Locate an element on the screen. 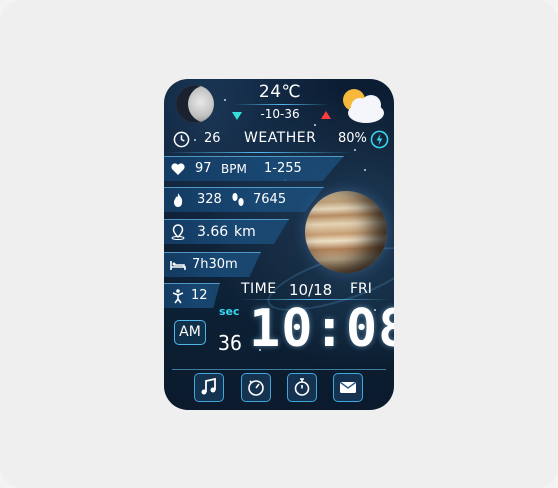  partly-cloudy-icon is located at coordinates (363, 106).